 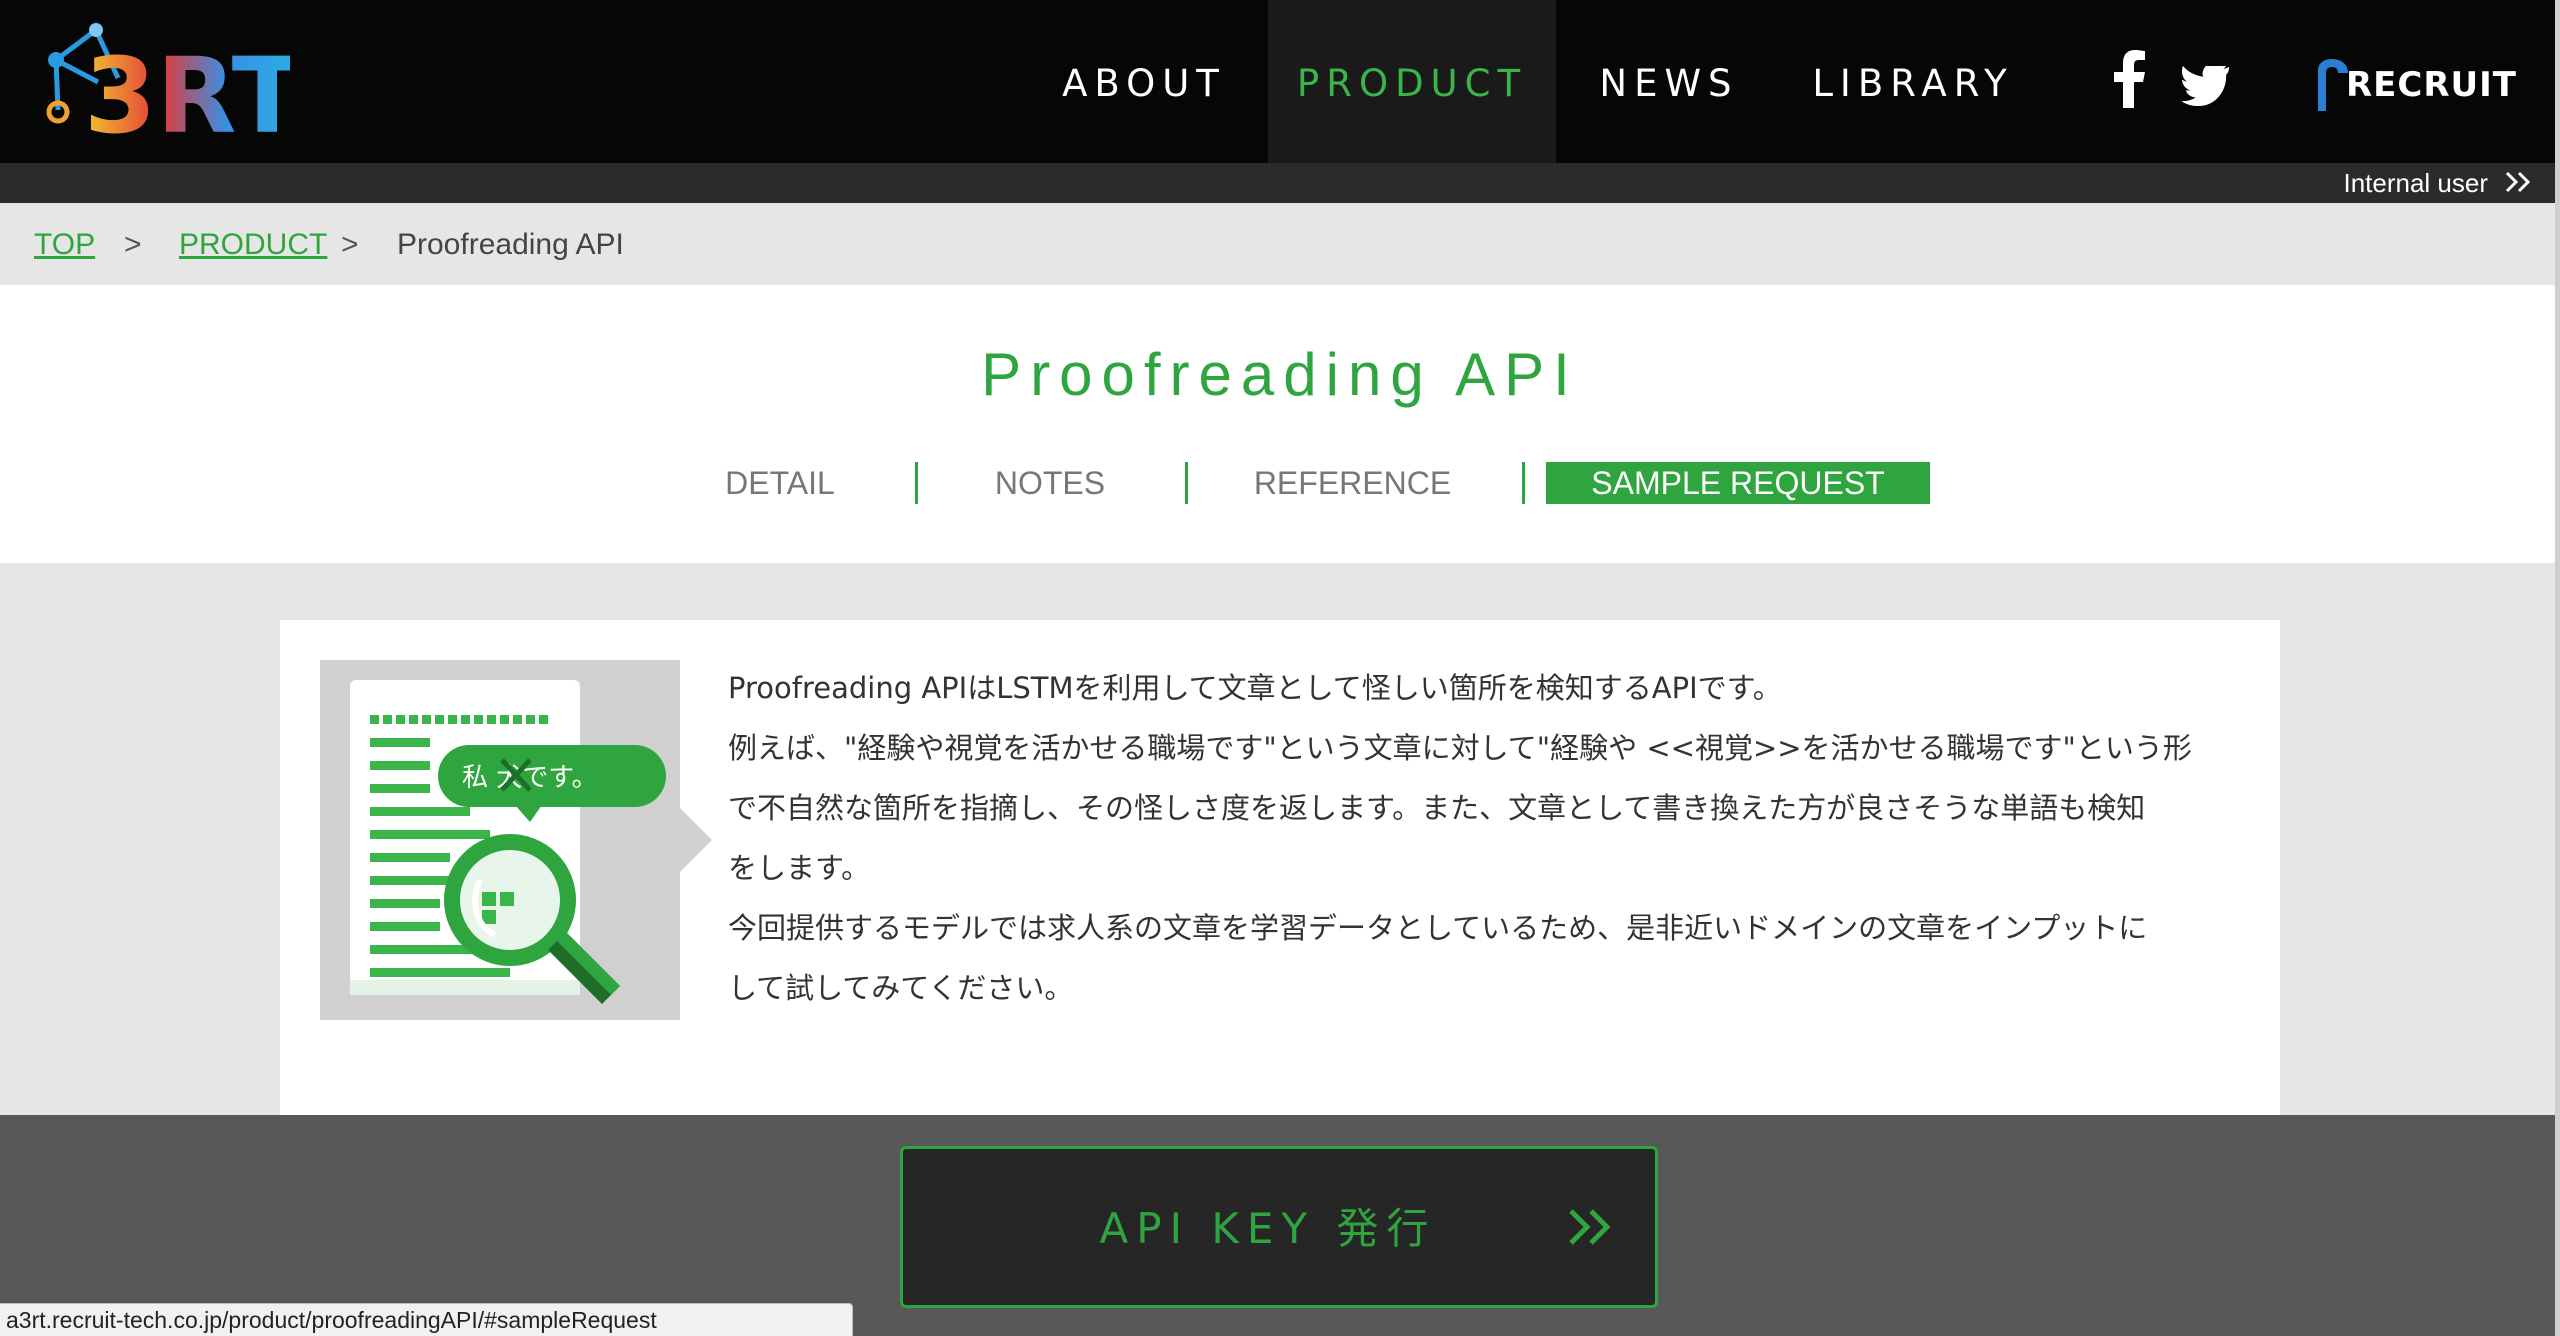 I want to click on breadcrumb, so click(x=1280, y=244).